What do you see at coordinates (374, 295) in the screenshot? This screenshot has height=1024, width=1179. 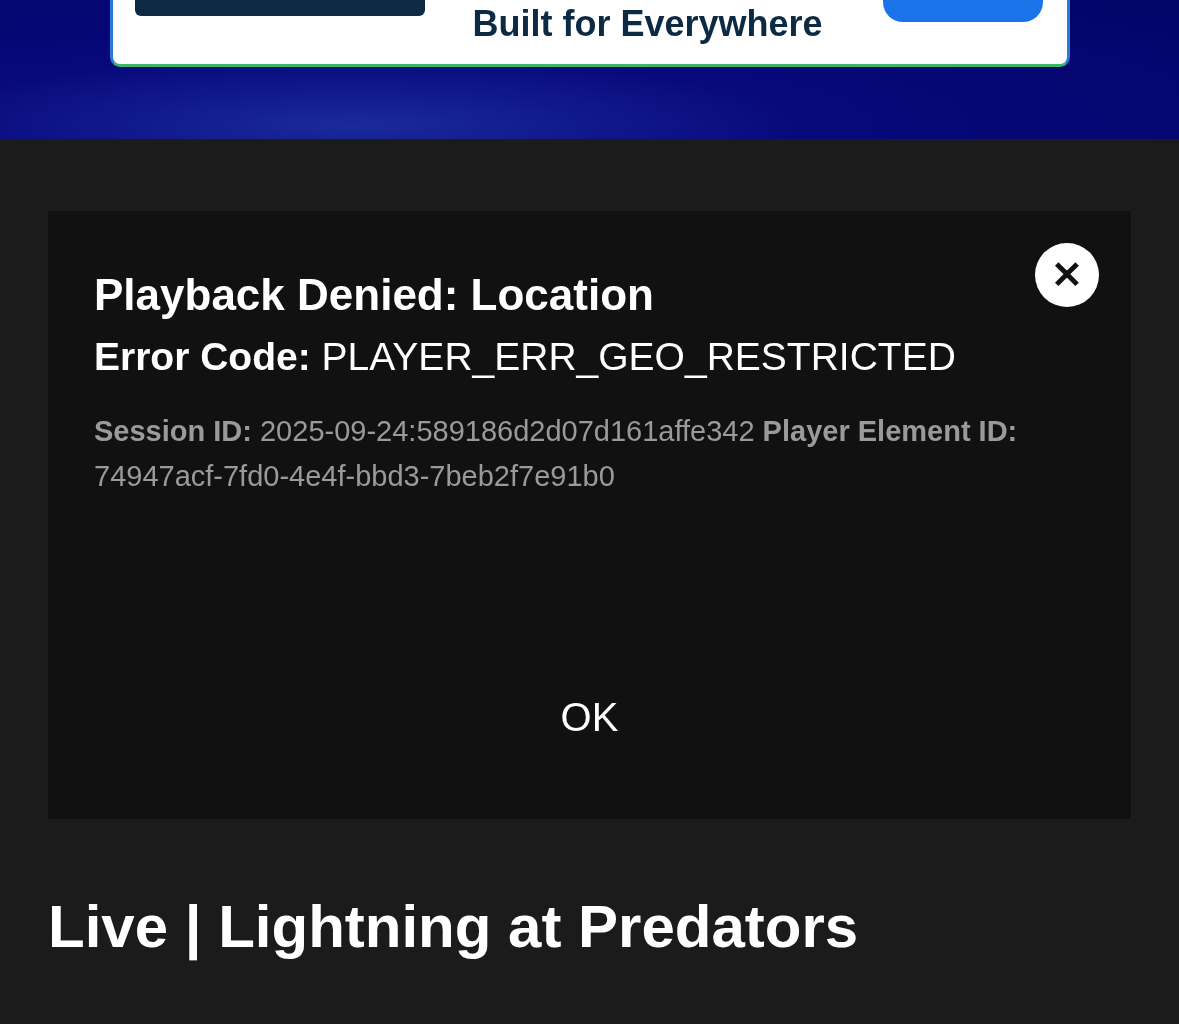 I see `dialog-title: Playback Denied: Location` at bounding box center [374, 295].